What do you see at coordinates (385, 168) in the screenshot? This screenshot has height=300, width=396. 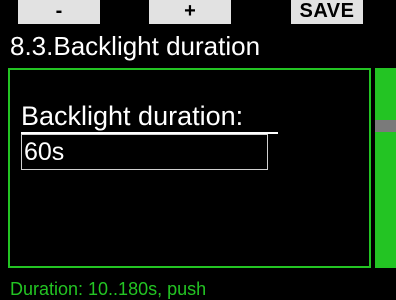 I see `scrollbar` at bounding box center [385, 168].